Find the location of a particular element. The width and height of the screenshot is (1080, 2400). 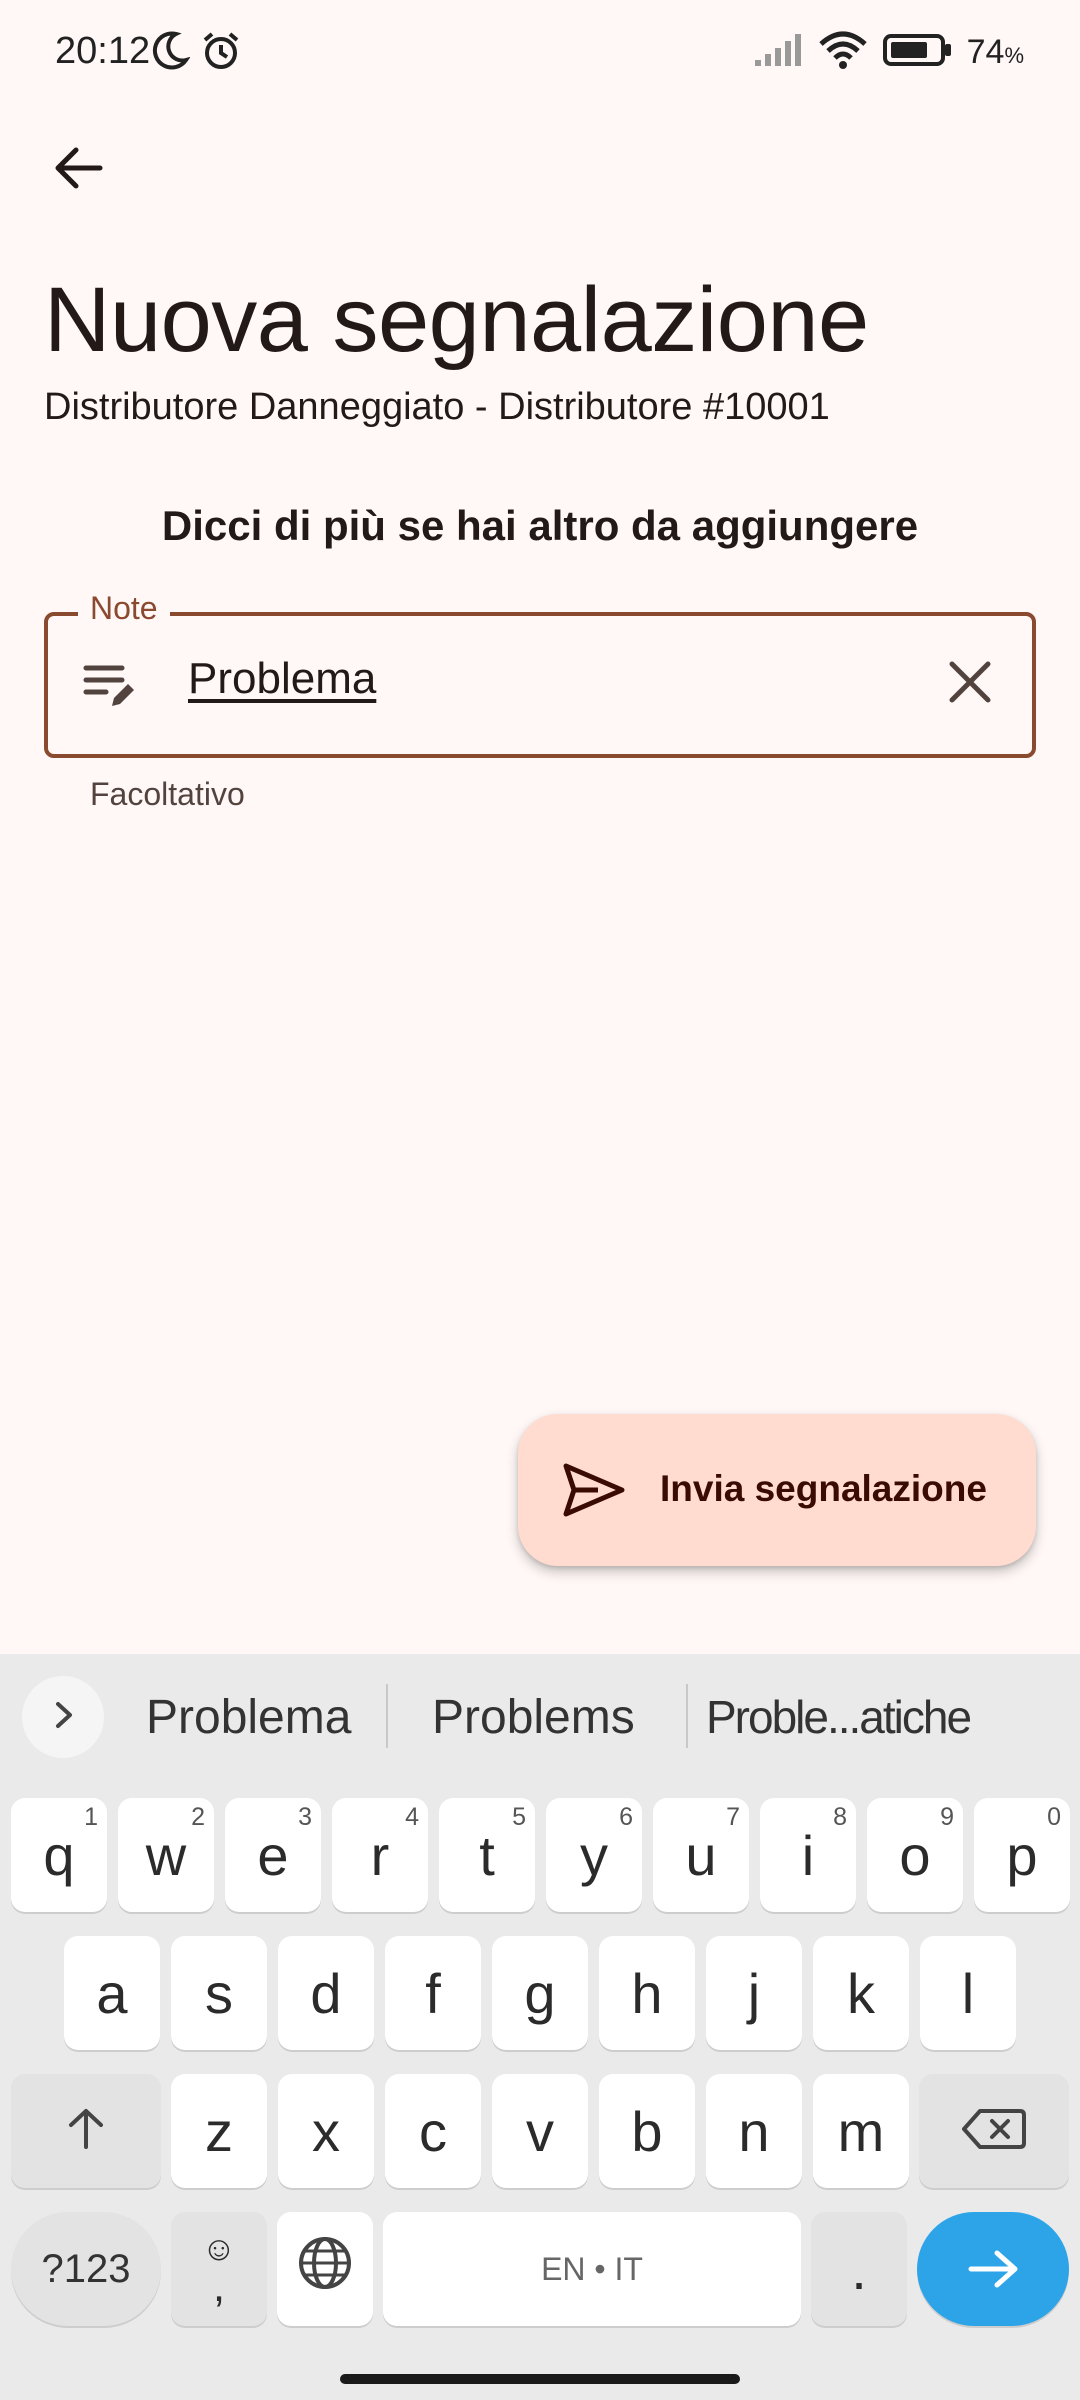

key-f: f is located at coordinates (433, 1993).